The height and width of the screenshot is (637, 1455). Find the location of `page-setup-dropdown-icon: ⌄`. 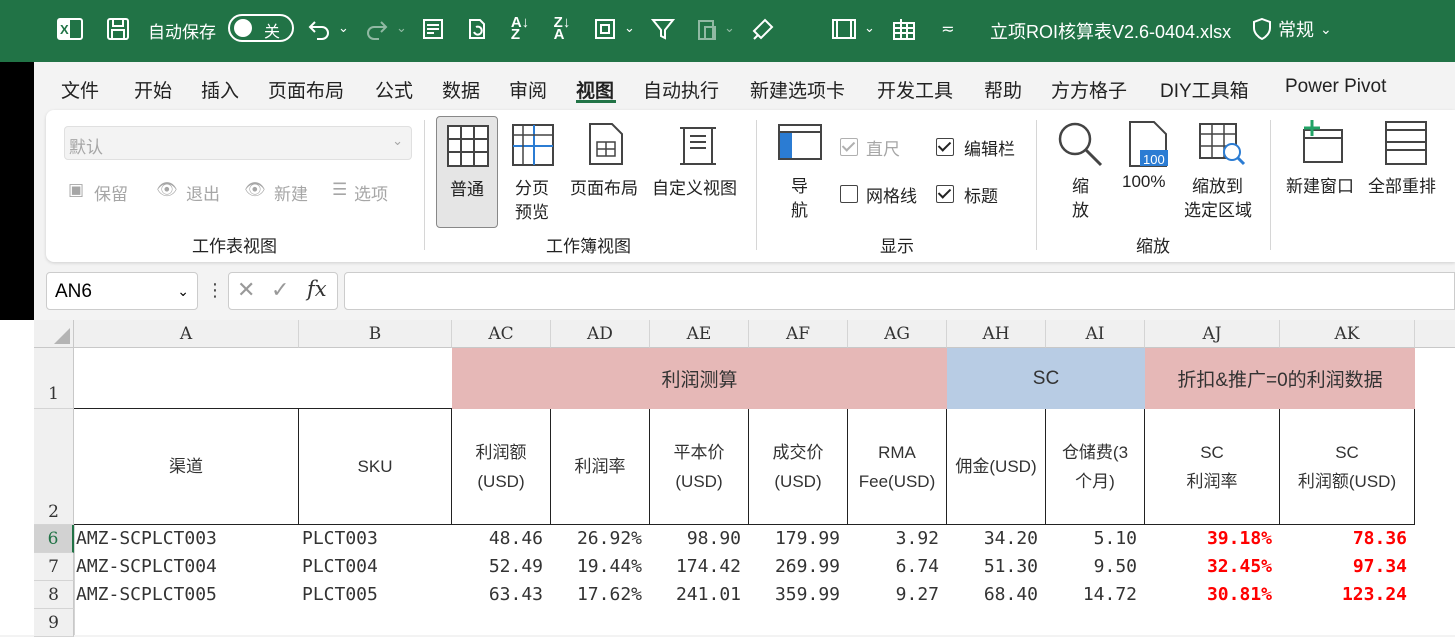

page-setup-dropdown-icon: ⌄ is located at coordinates (629, 28).